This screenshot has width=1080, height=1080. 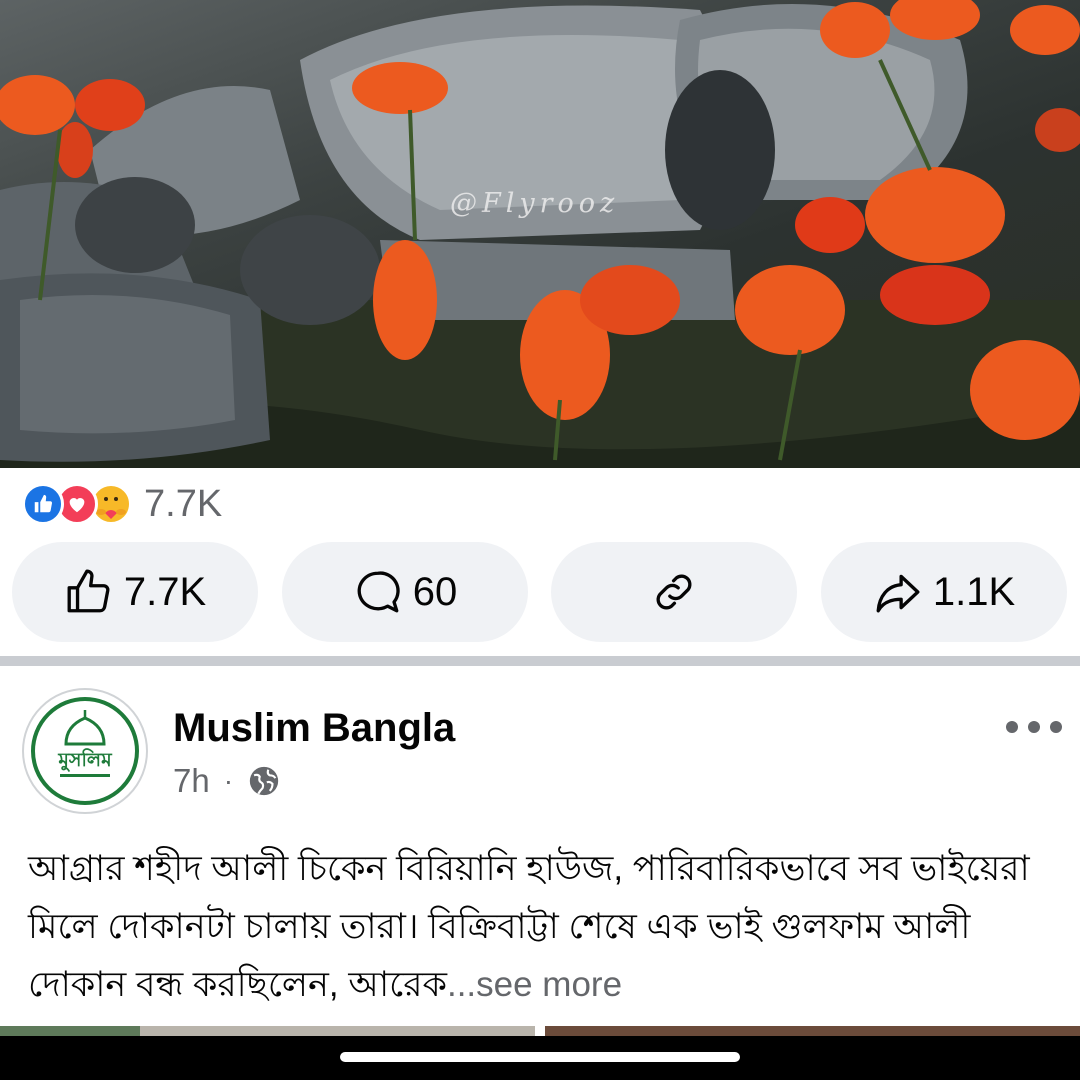 I want to click on comment-bubble-icon, so click(x=378, y=592).